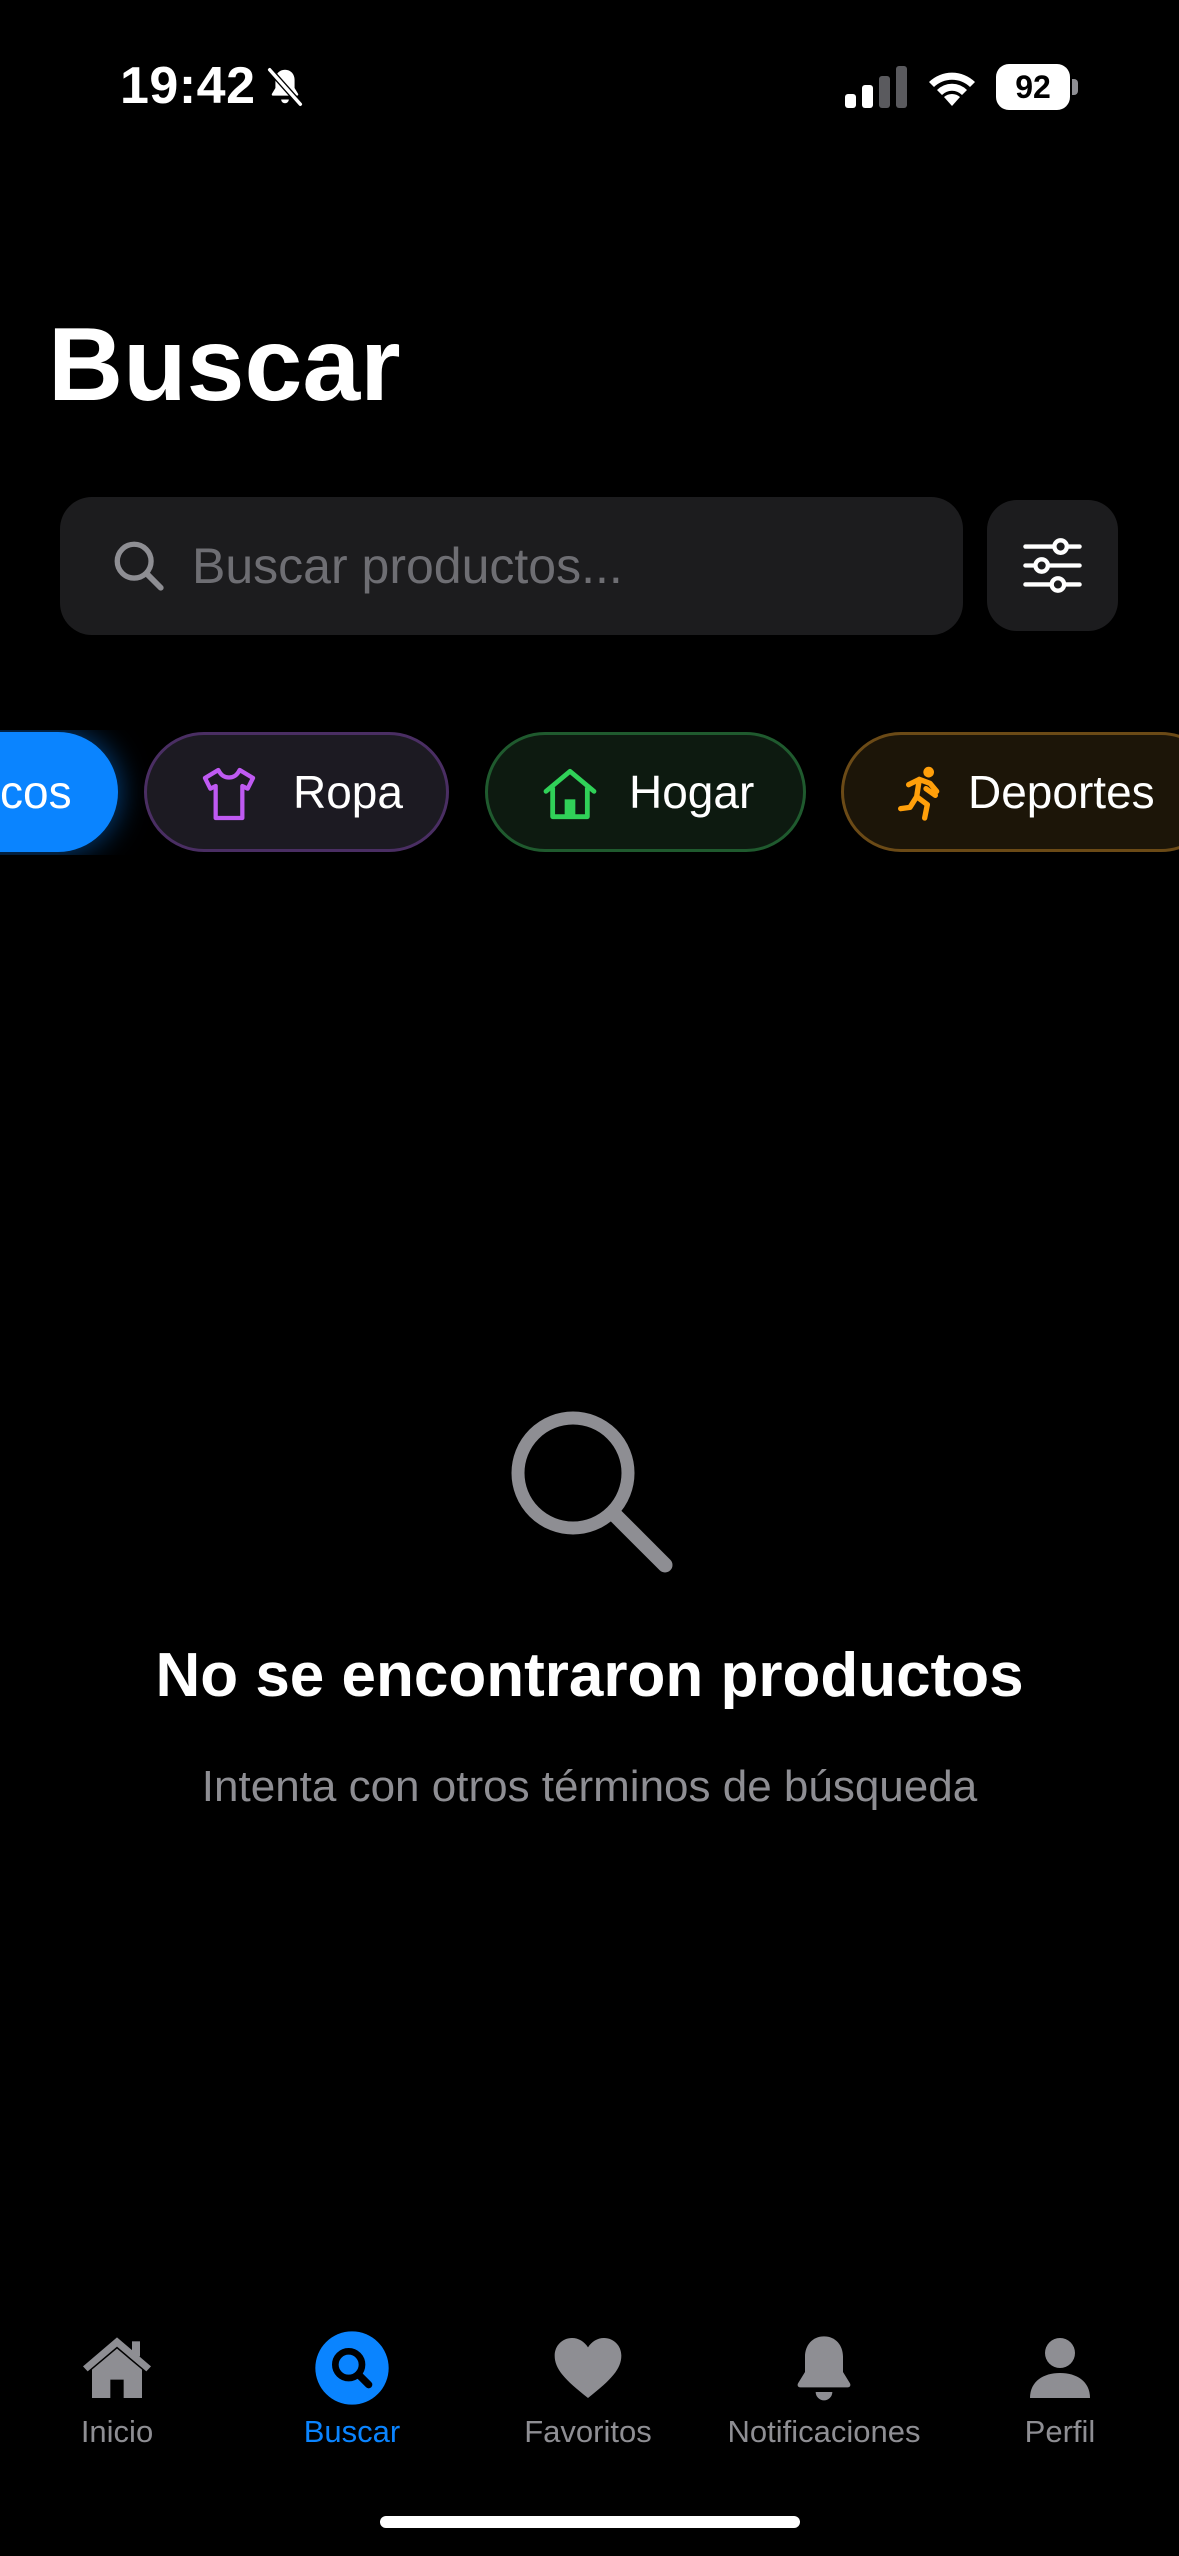  I want to click on battery-cap, so click(1075, 87).